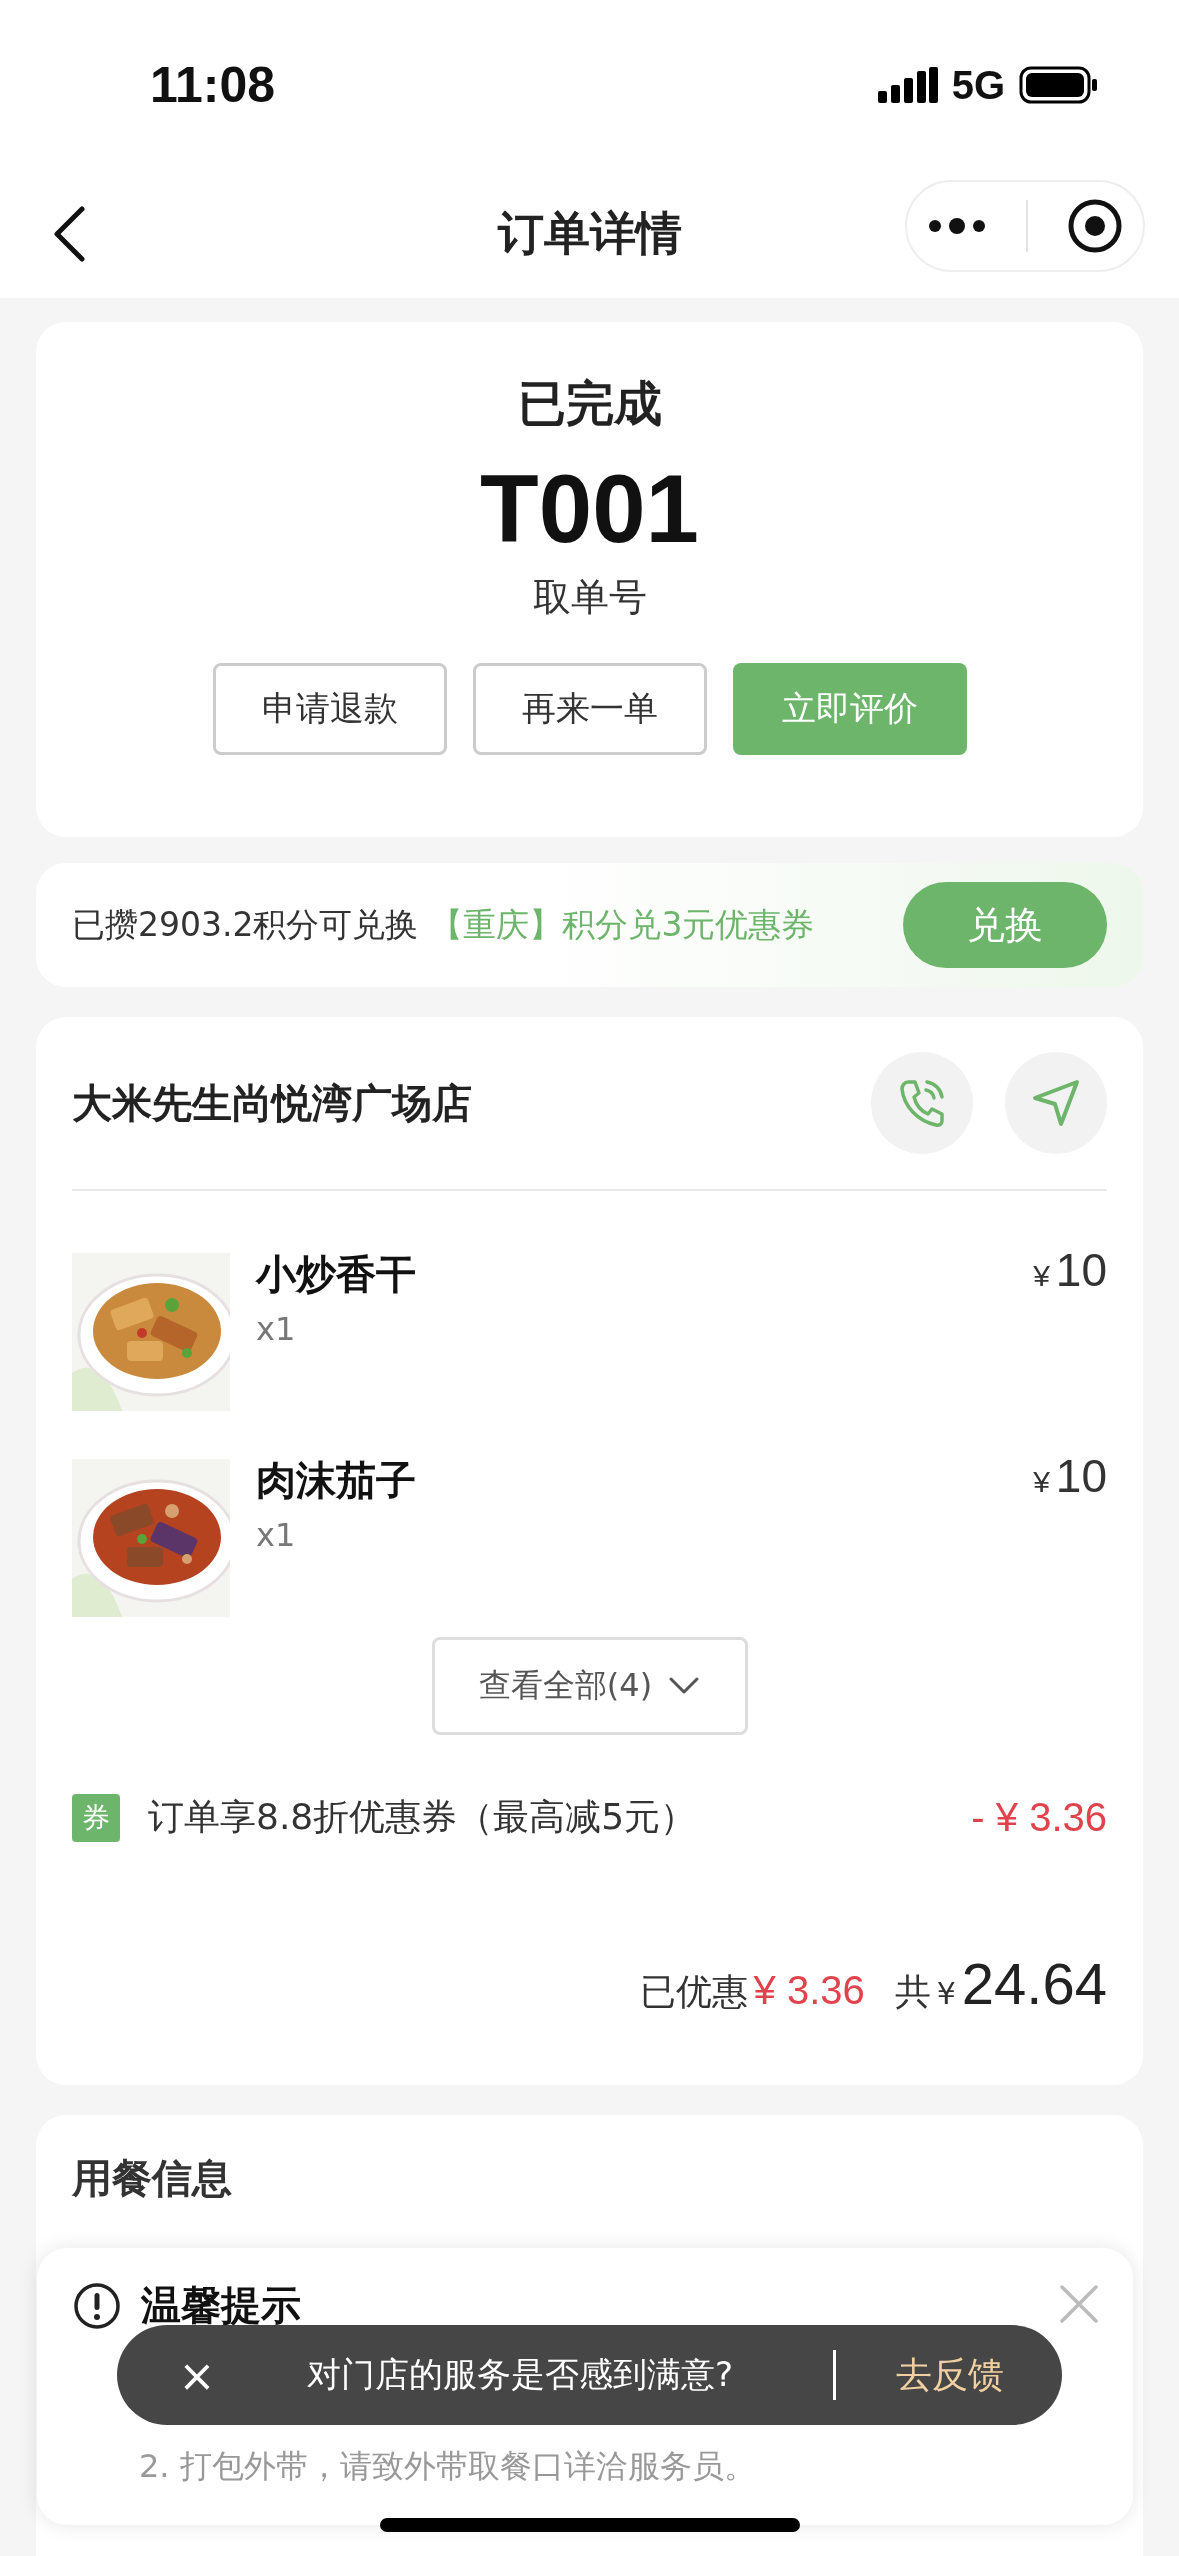 Image resolution: width=1179 pixels, height=2556 pixels. Describe the element at coordinates (521, 2374) in the screenshot. I see `toast-message: 对门店的服务是否感到满意?` at that location.